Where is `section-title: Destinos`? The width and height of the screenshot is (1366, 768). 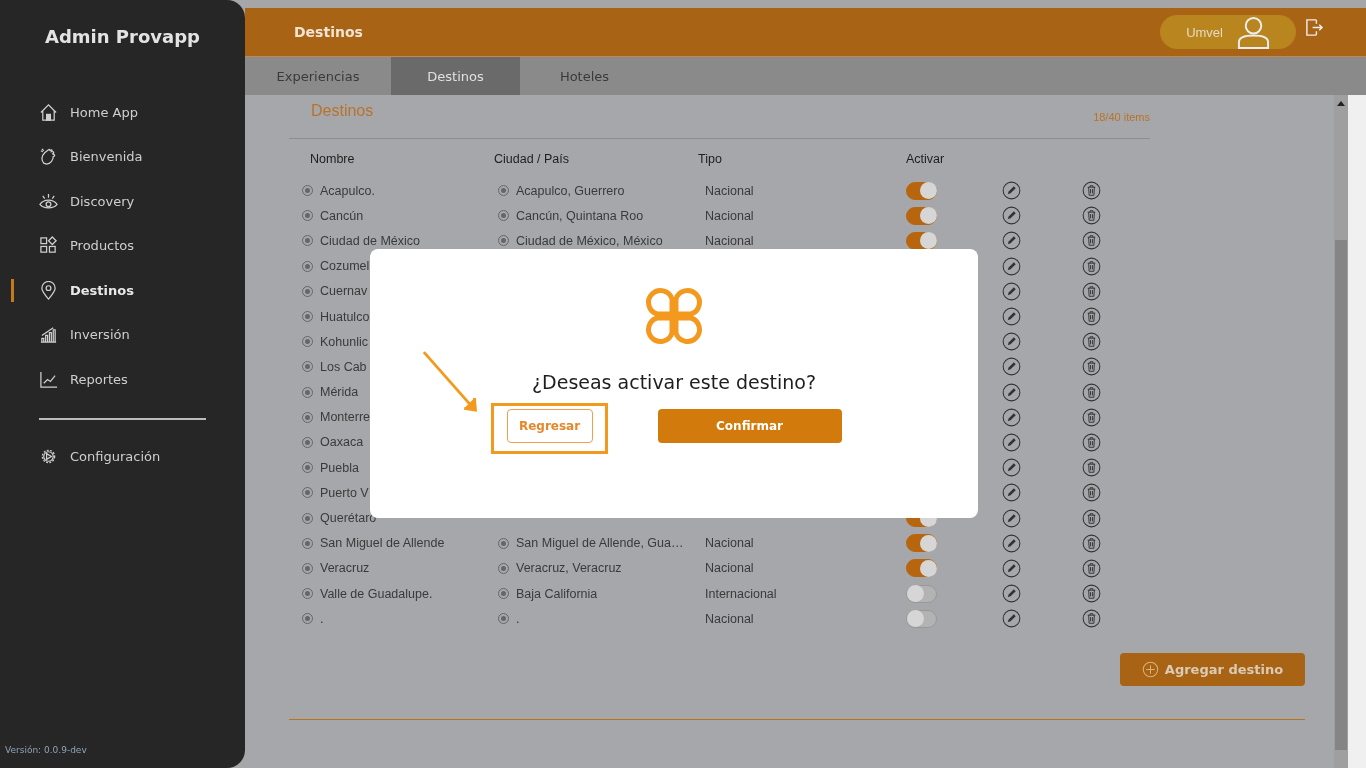 section-title: Destinos is located at coordinates (342, 111).